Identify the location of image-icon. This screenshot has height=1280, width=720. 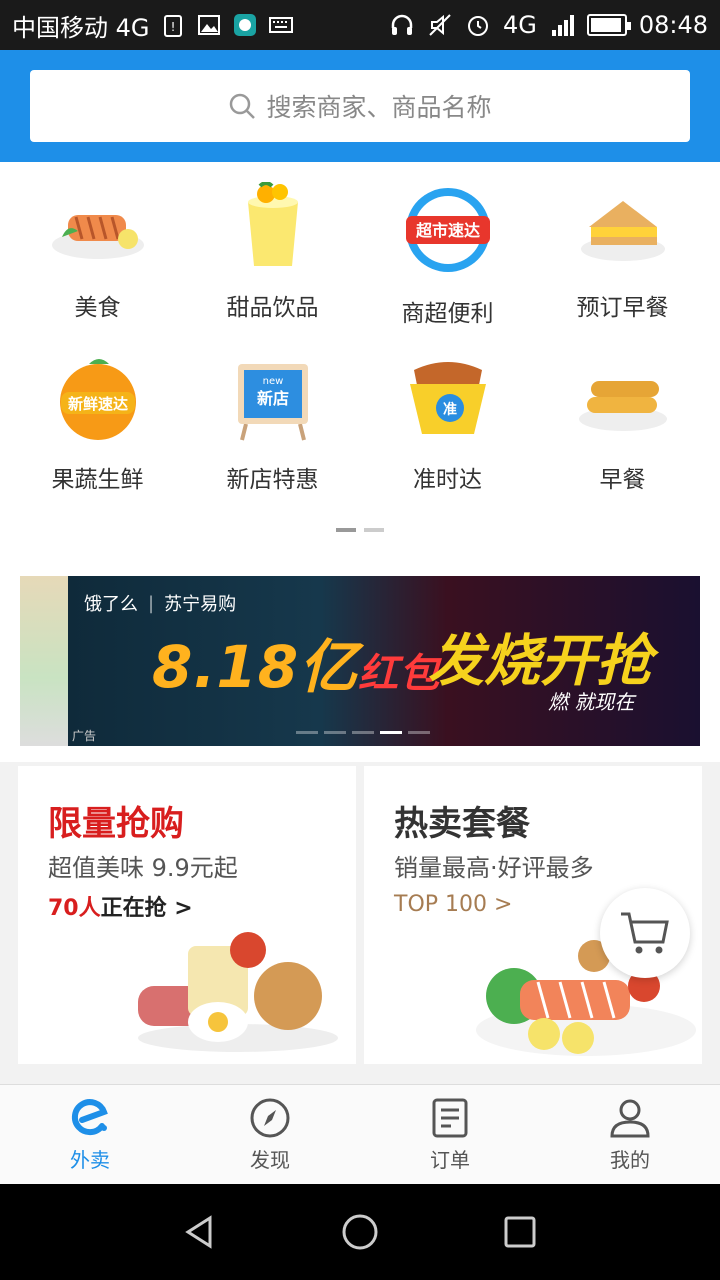
(208, 25).